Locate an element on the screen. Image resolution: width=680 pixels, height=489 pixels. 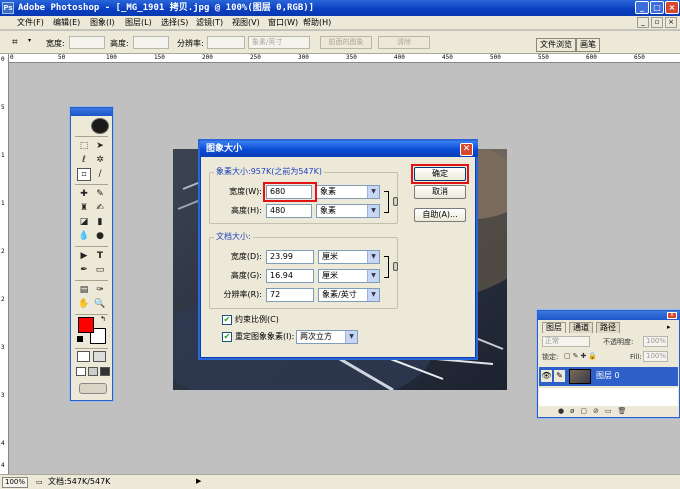
pixel-height-unit-select: 象素 ▼ is located at coordinates (348, 211).